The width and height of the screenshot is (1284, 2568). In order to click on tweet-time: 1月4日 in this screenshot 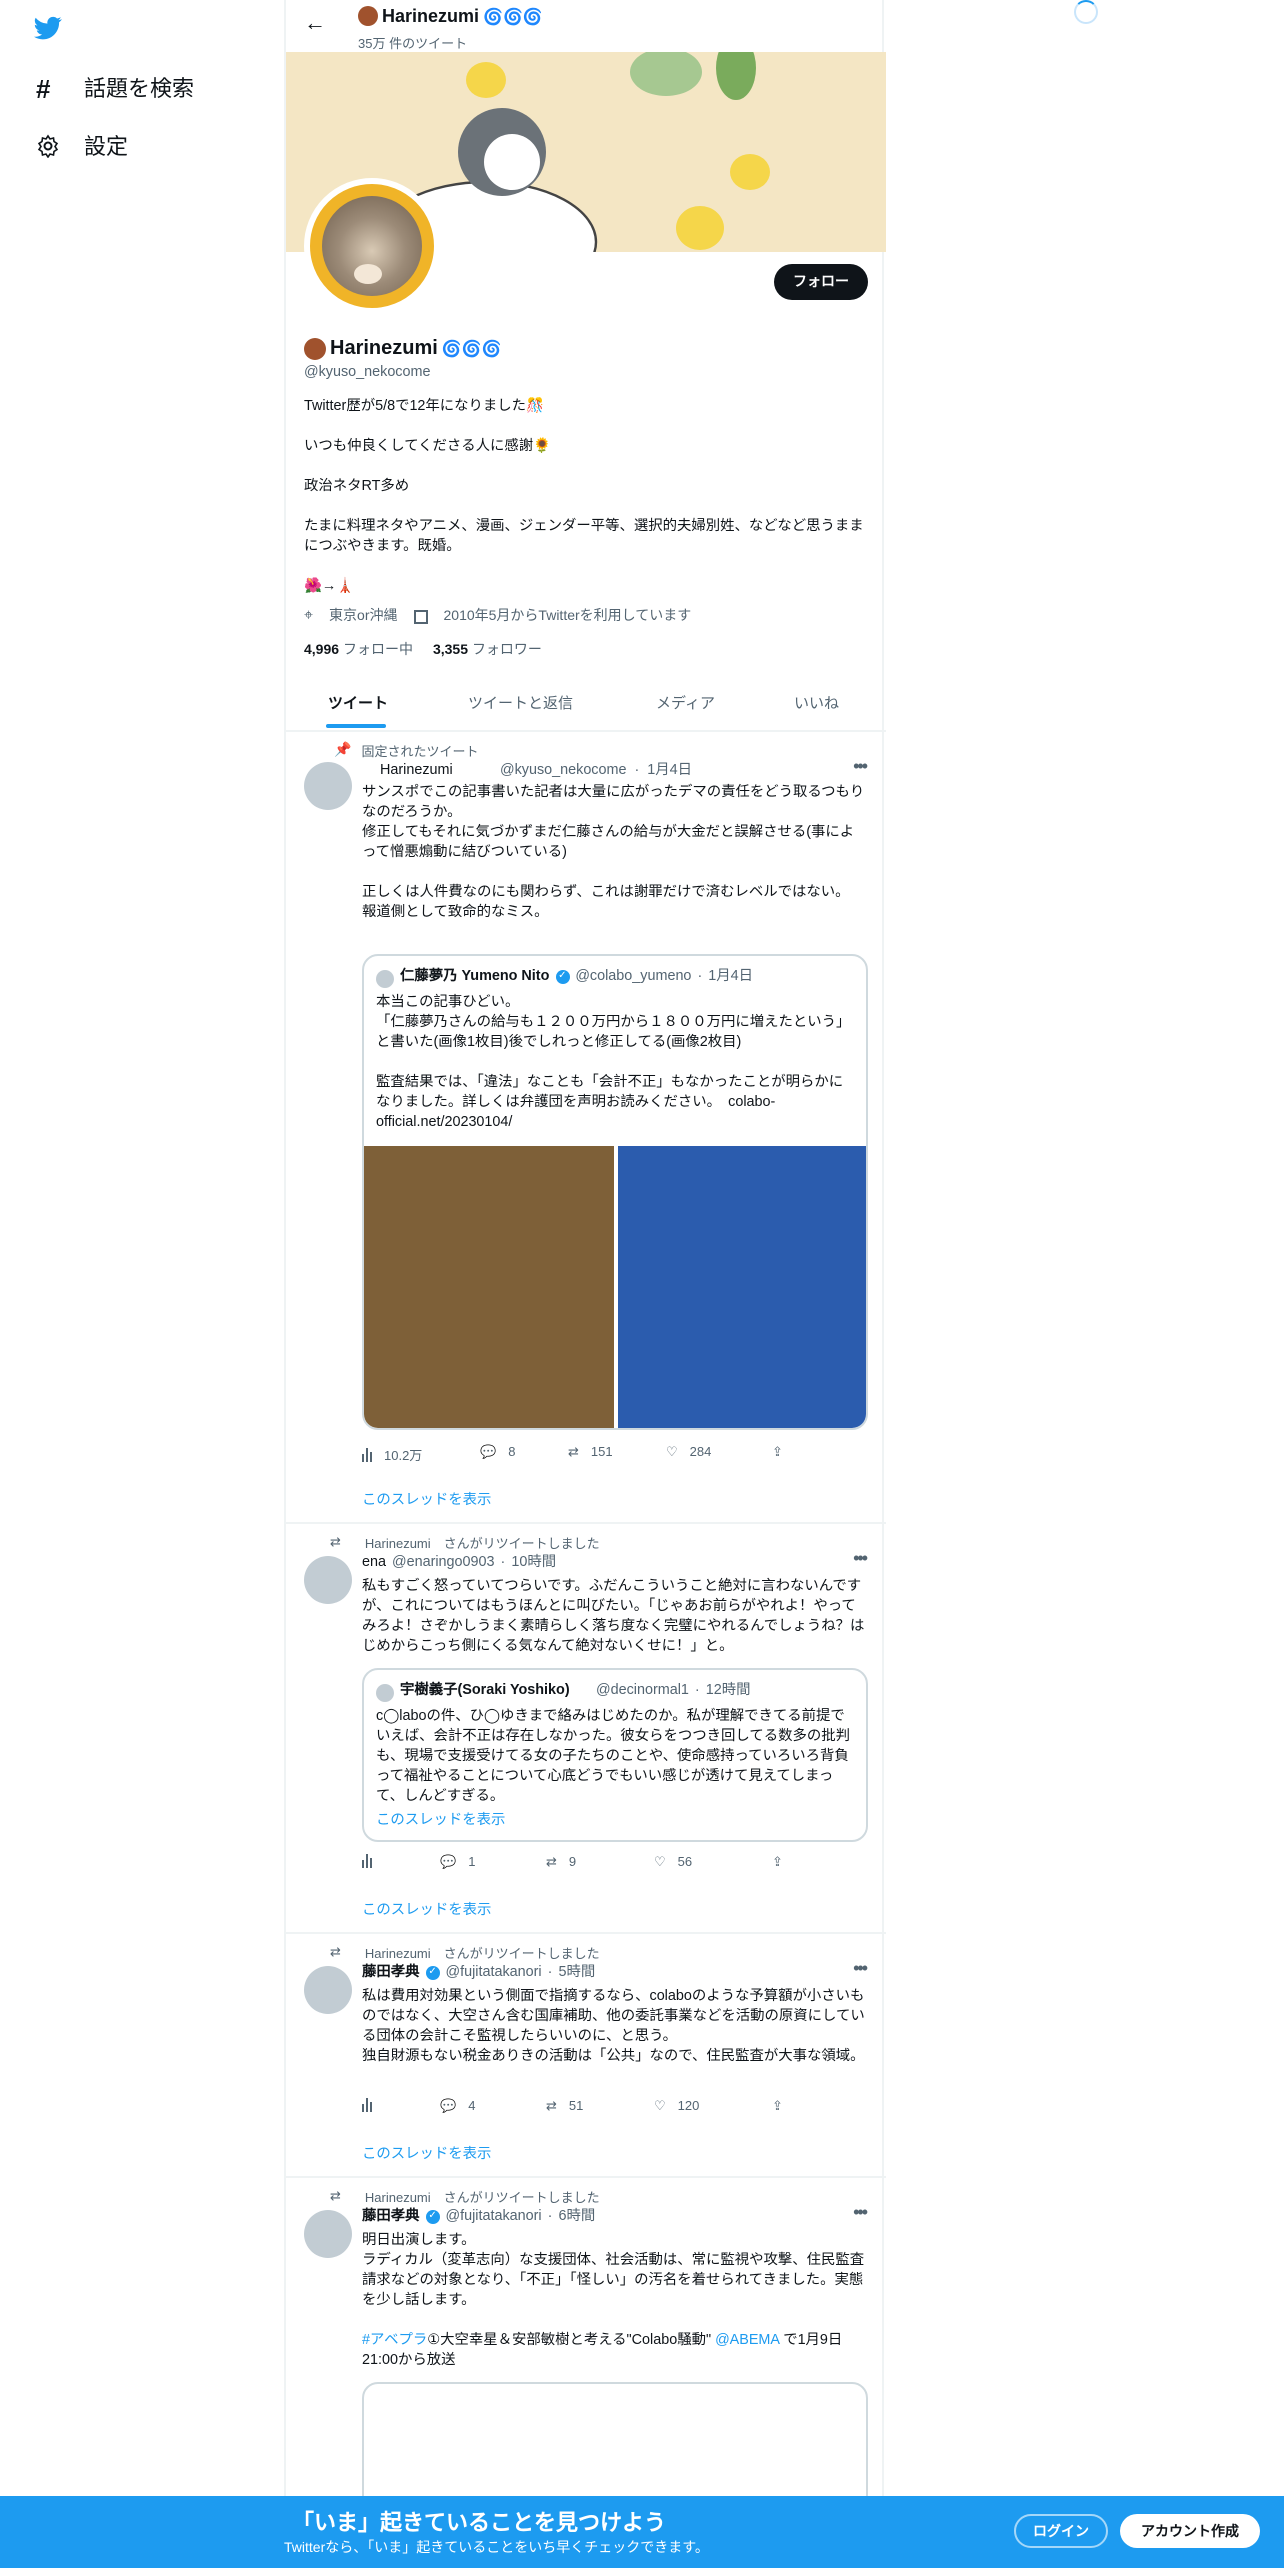, I will do `click(669, 770)`.